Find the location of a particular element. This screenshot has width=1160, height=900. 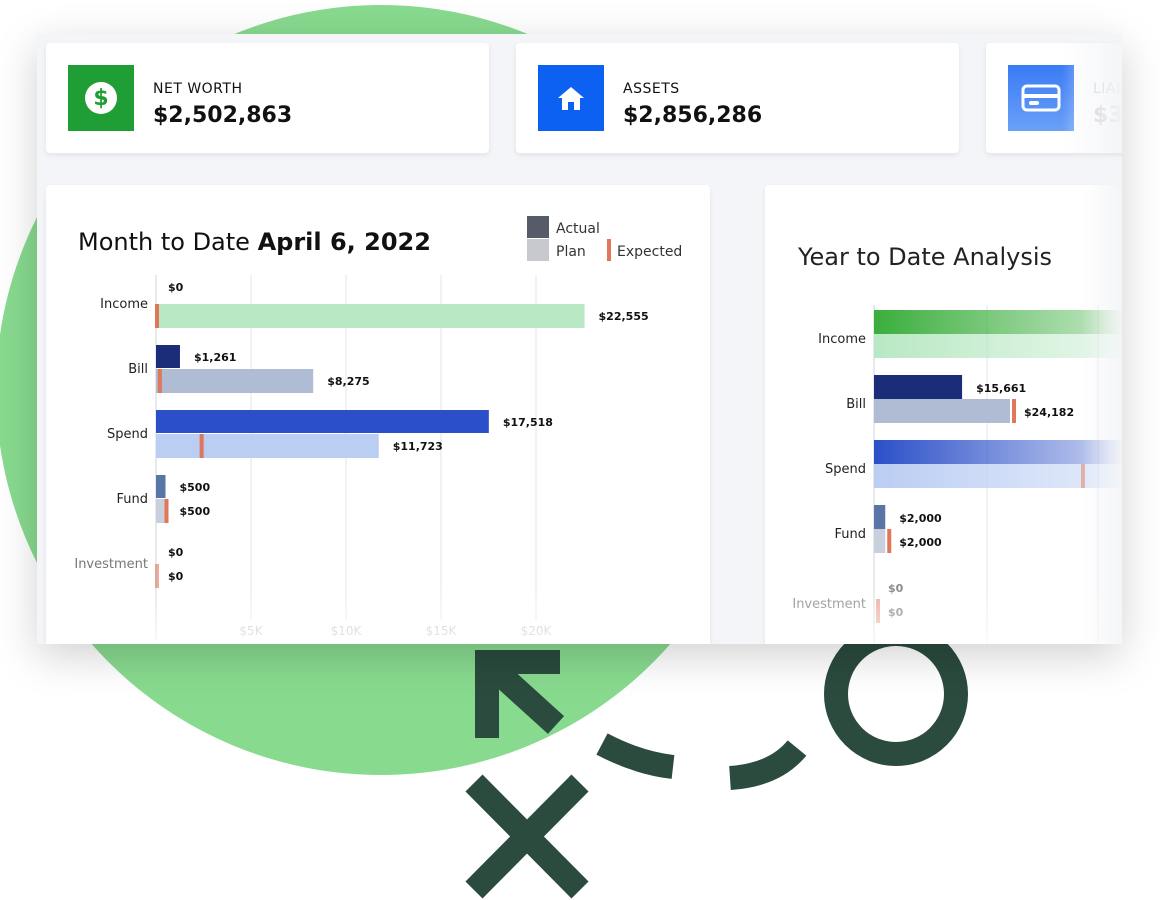

legend-plan-swatch is located at coordinates (538, 250).